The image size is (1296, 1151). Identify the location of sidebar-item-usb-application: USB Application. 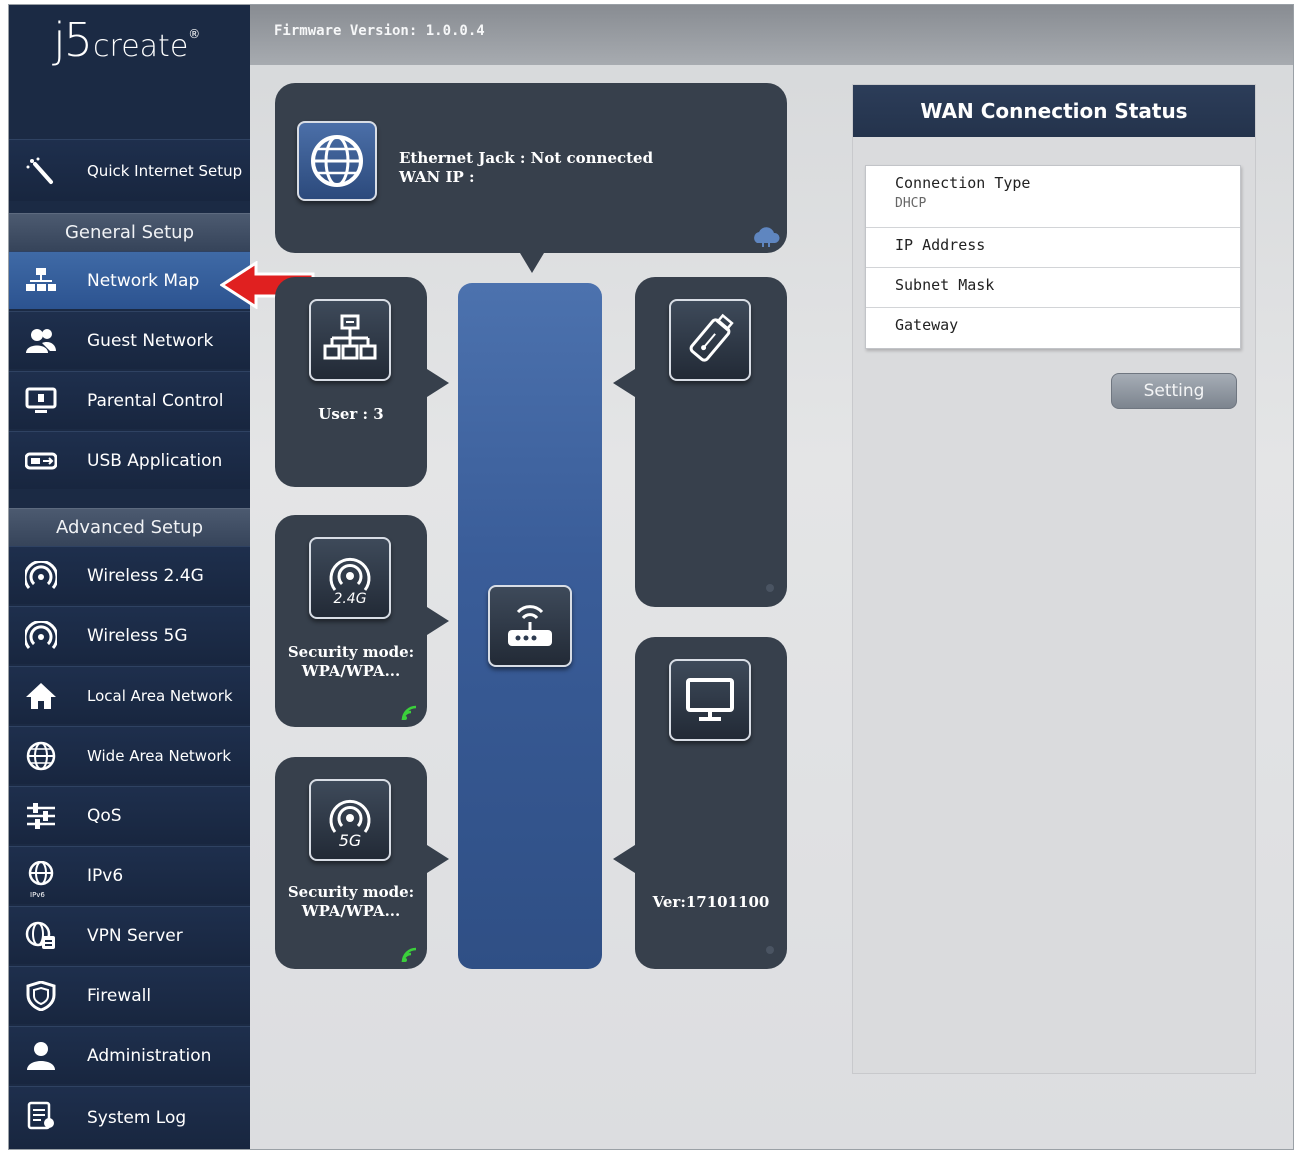
(129, 460).